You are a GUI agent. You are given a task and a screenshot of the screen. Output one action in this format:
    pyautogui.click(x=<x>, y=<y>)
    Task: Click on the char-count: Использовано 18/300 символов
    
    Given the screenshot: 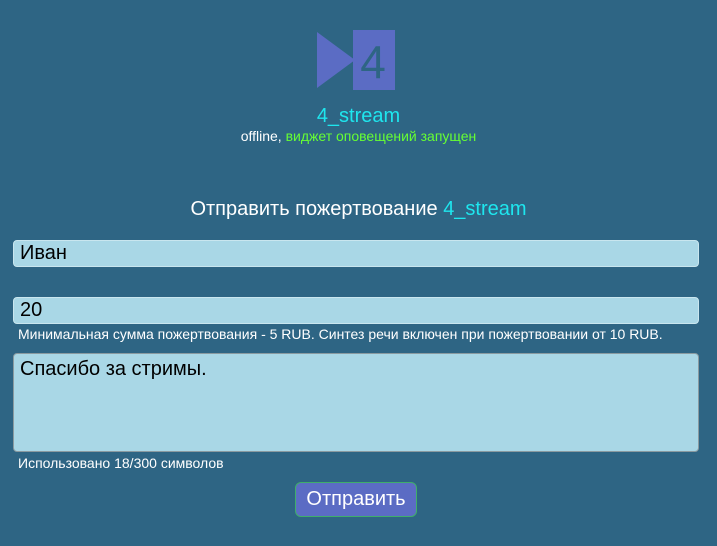 What is the action you would take?
    pyautogui.click(x=121, y=463)
    